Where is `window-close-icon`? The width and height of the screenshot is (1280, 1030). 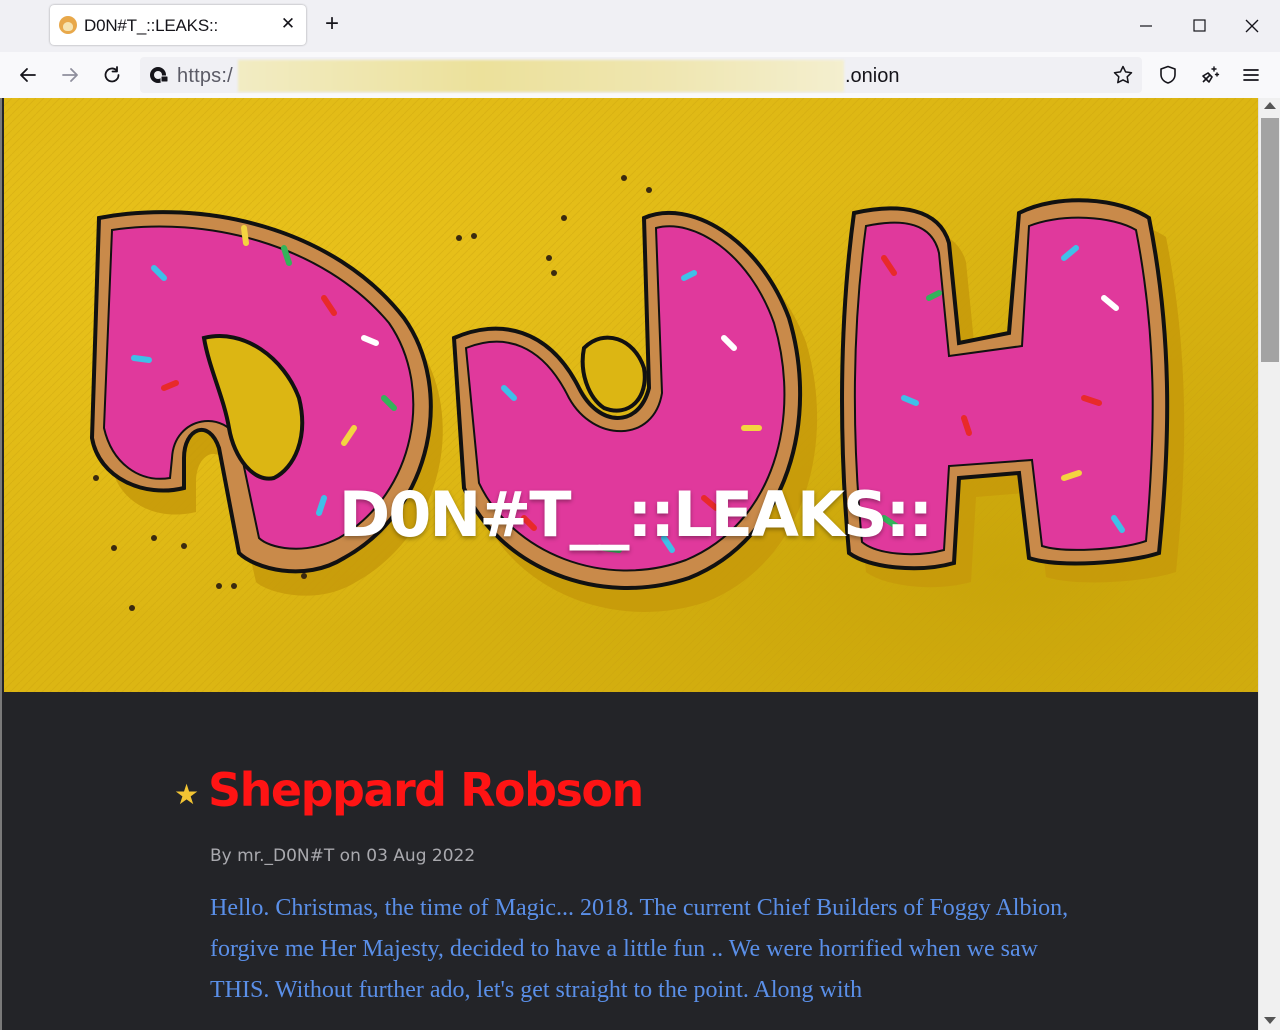 window-close-icon is located at coordinates (1252, 26).